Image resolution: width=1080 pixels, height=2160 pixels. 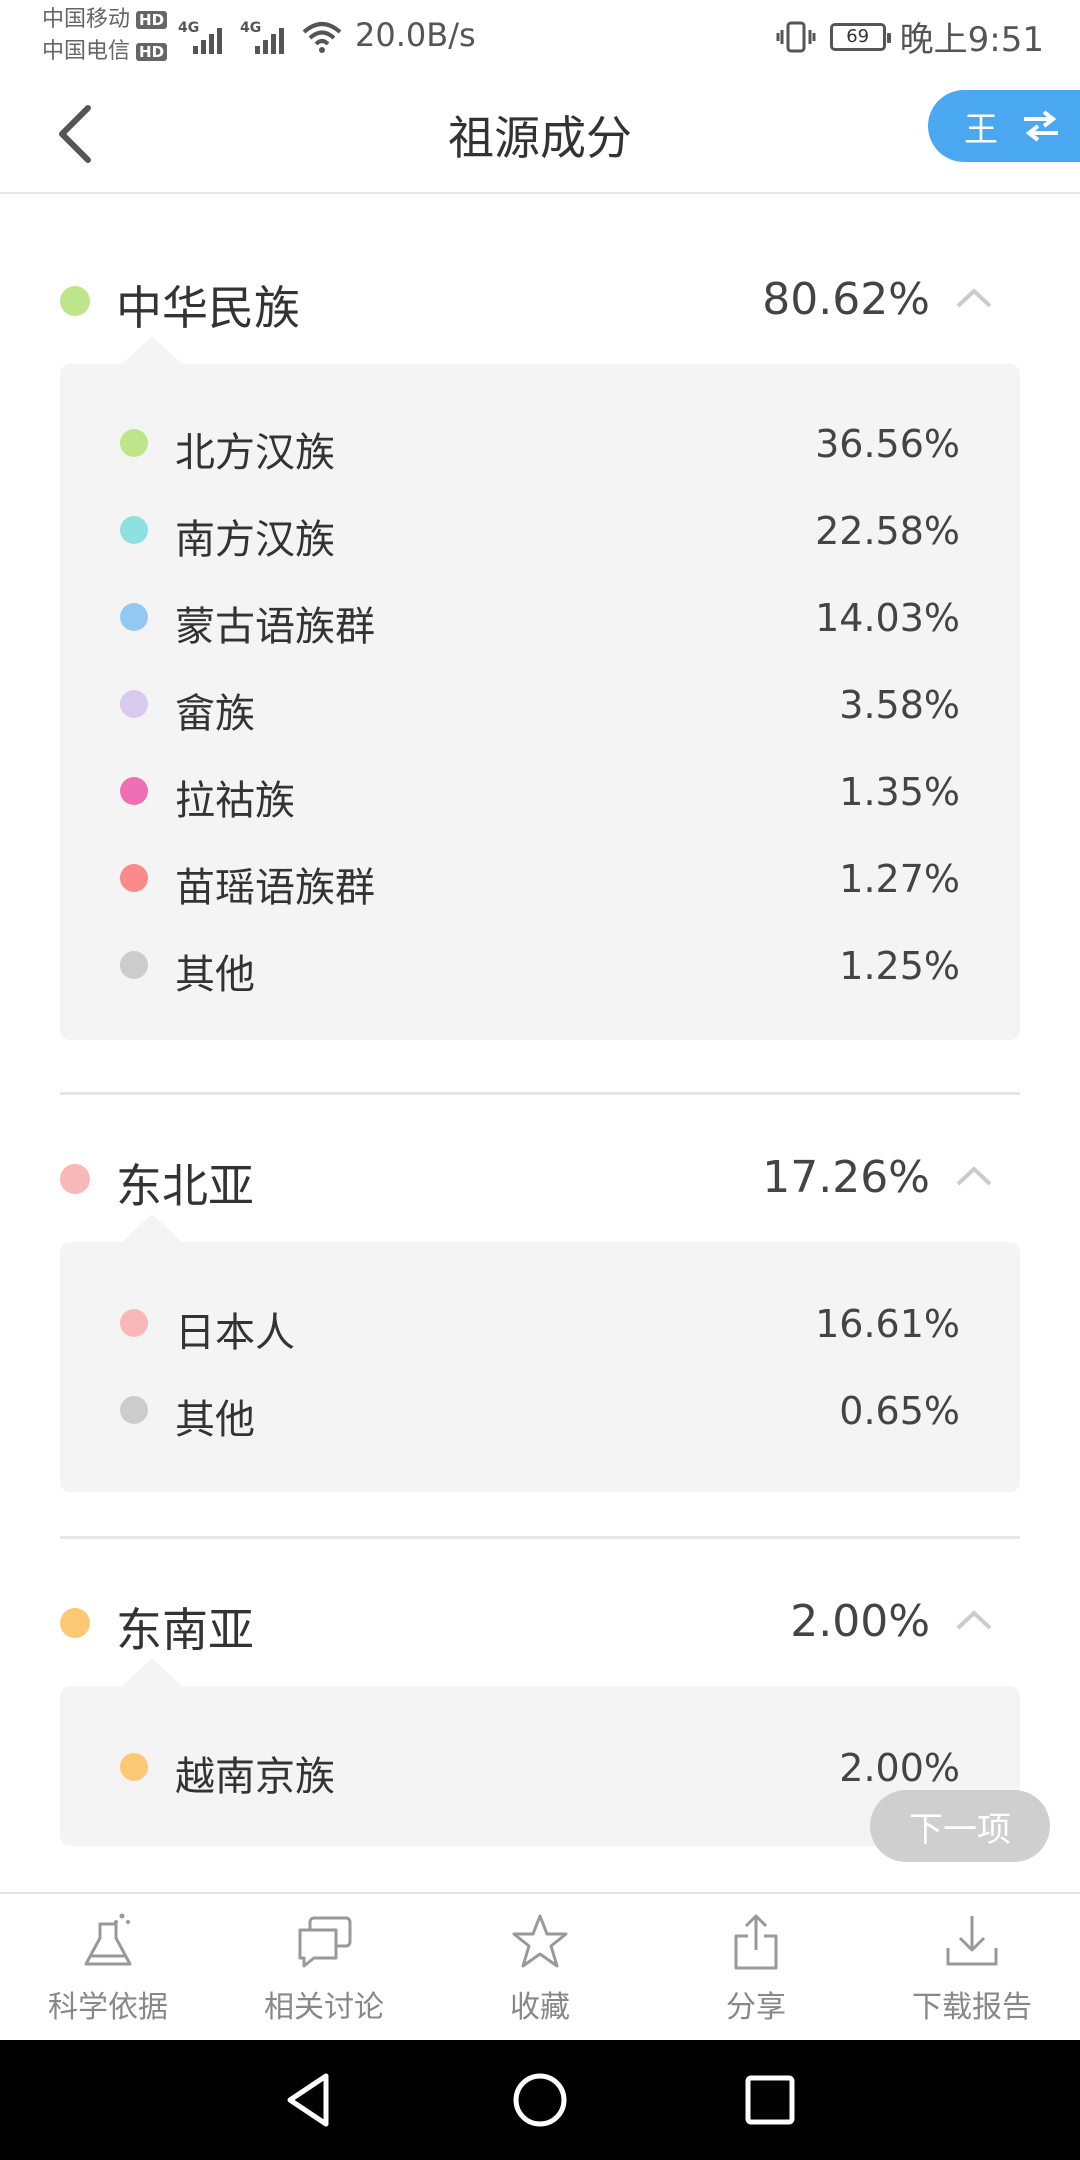 What do you see at coordinates (540, 1941) in the screenshot?
I see `star-icon` at bounding box center [540, 1941].